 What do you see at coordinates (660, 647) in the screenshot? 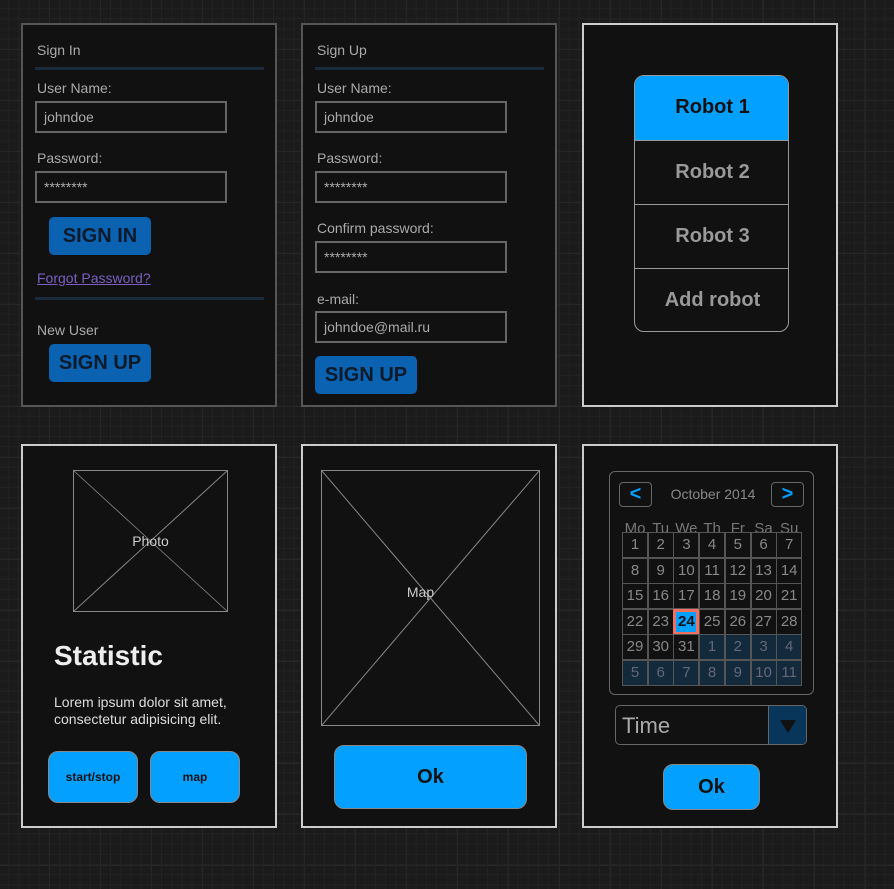
I see `calendar-day: 30` at bounding box center [660, 647].